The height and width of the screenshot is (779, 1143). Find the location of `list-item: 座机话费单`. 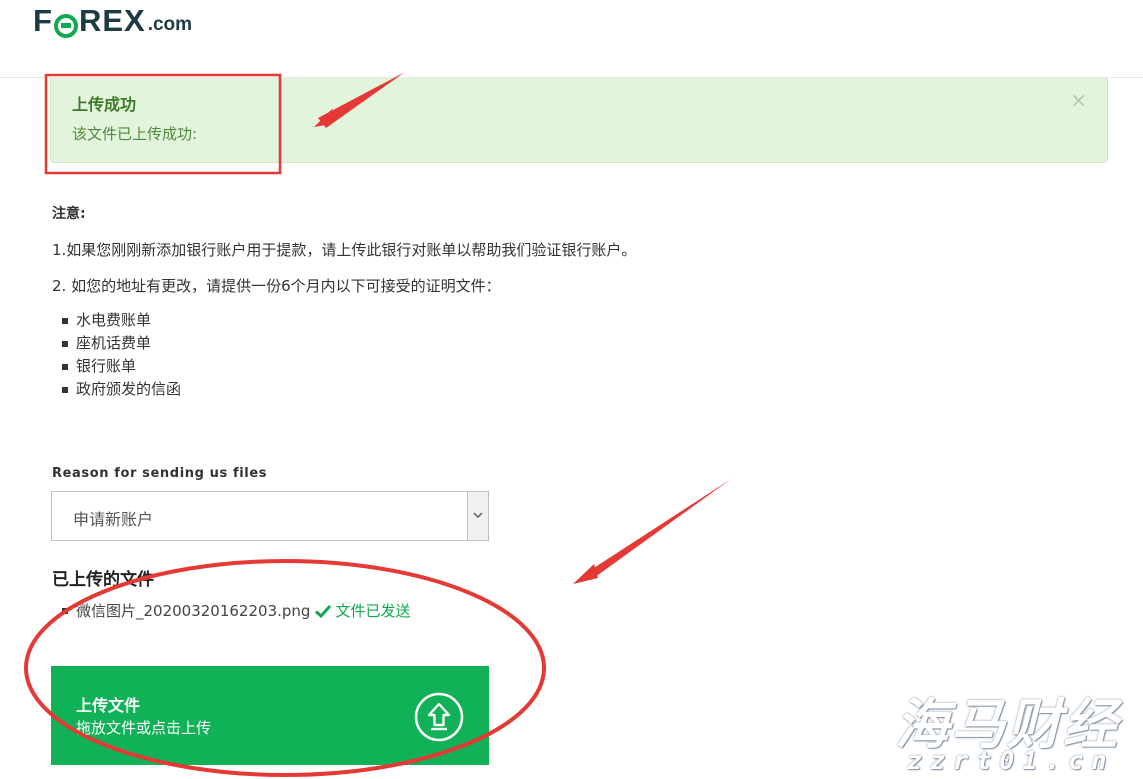

list-item: 座机话费单 is located at coordinates (357, 343).